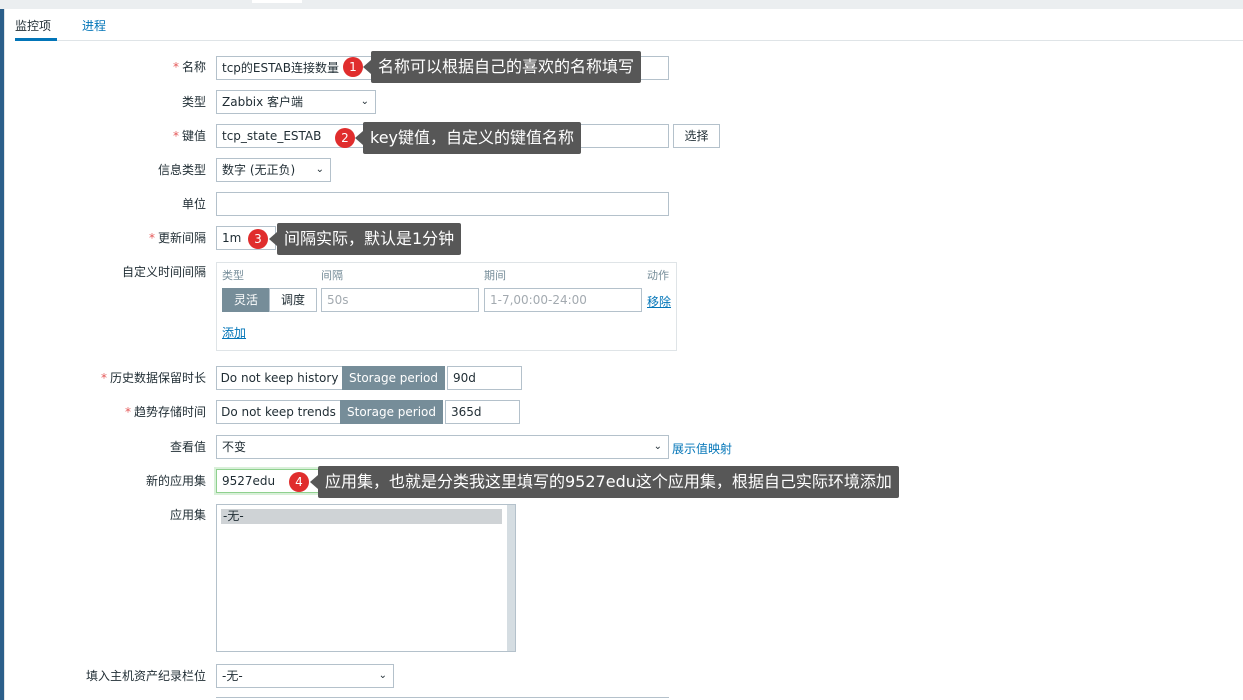 The height and width of the screenshot is (700, 1243). I want to click on remove-link: 移除, so click(659, 301).